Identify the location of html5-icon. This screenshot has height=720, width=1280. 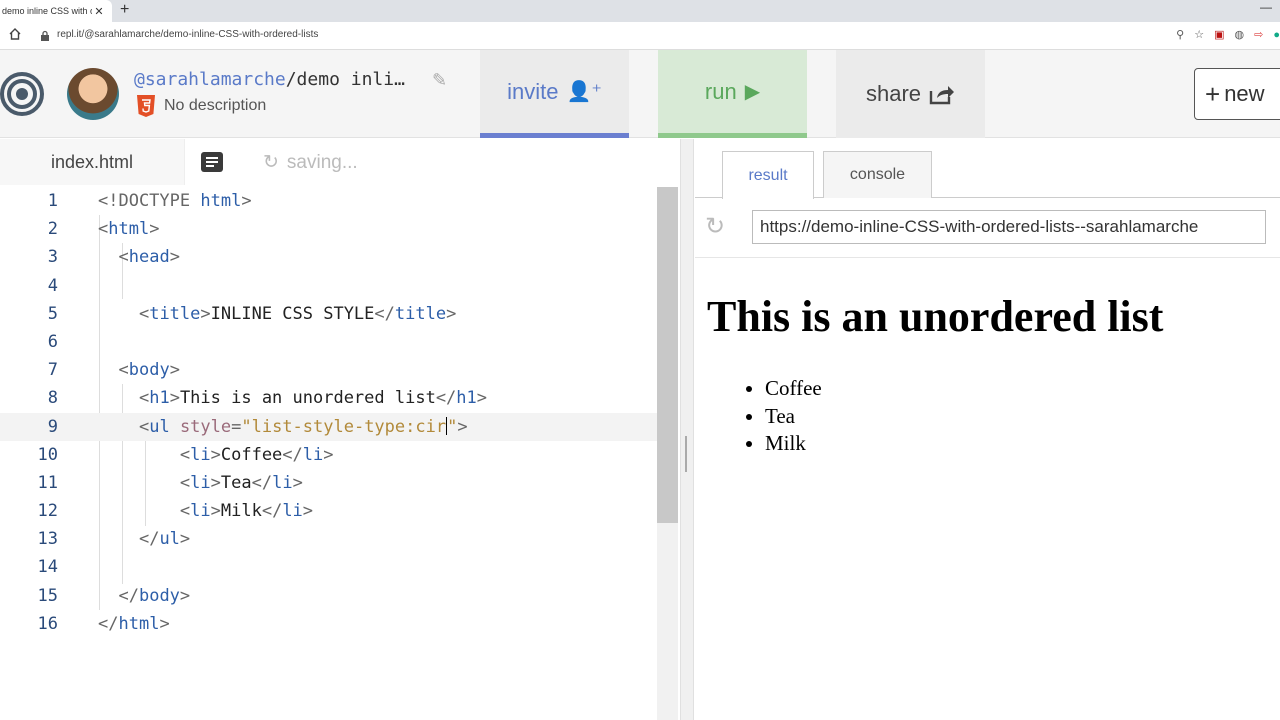
(146, 106).